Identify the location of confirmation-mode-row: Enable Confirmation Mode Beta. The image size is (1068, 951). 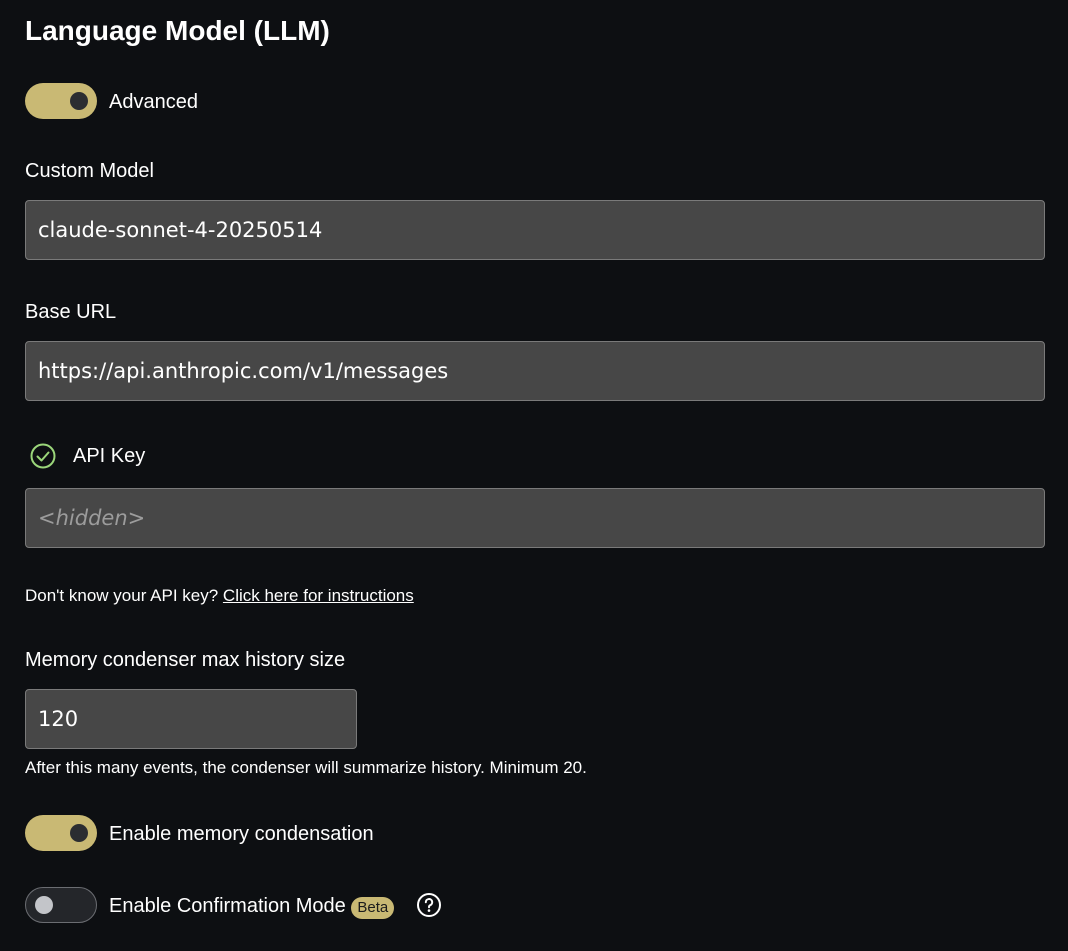
(252, 906).